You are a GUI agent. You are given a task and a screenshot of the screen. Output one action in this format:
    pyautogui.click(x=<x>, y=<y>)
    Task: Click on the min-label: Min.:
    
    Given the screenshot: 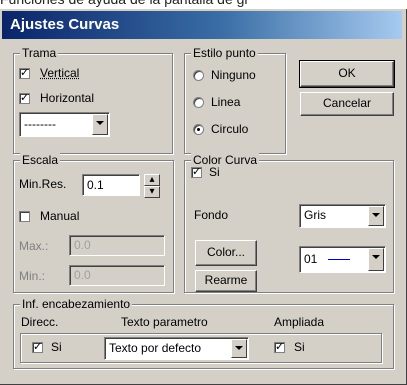 What is the action you would take?
    pyautogui.click(x=32, y=276)
    